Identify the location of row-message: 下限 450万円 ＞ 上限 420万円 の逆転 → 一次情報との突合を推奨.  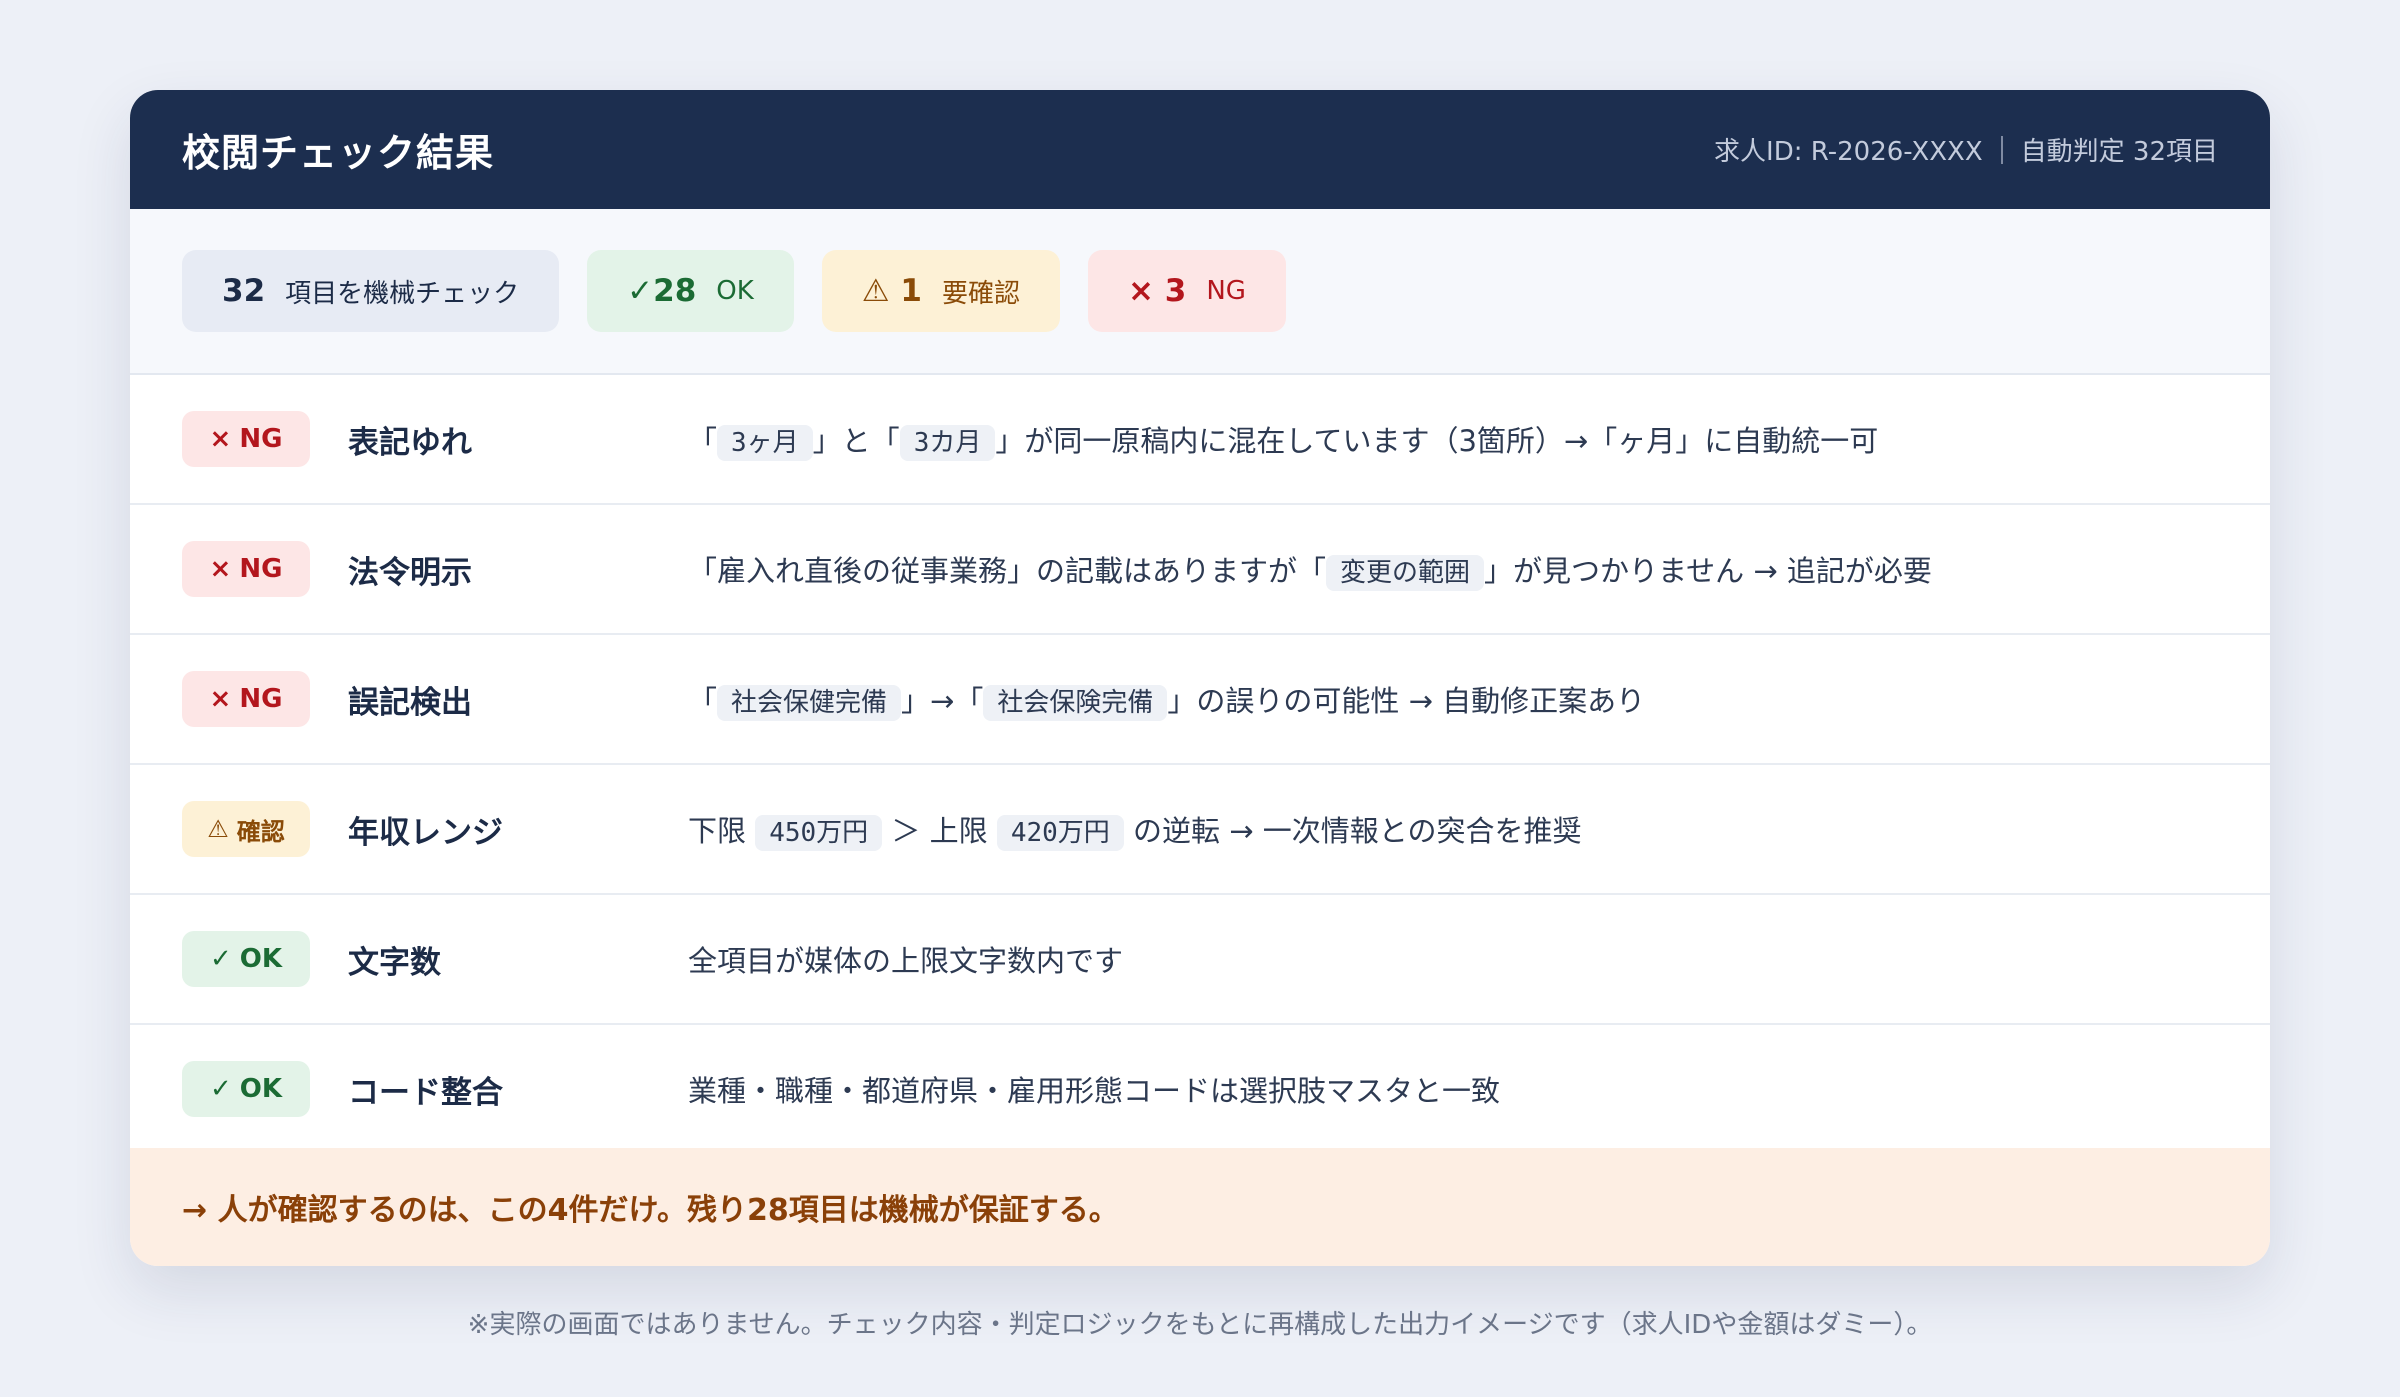
(1135, 829).